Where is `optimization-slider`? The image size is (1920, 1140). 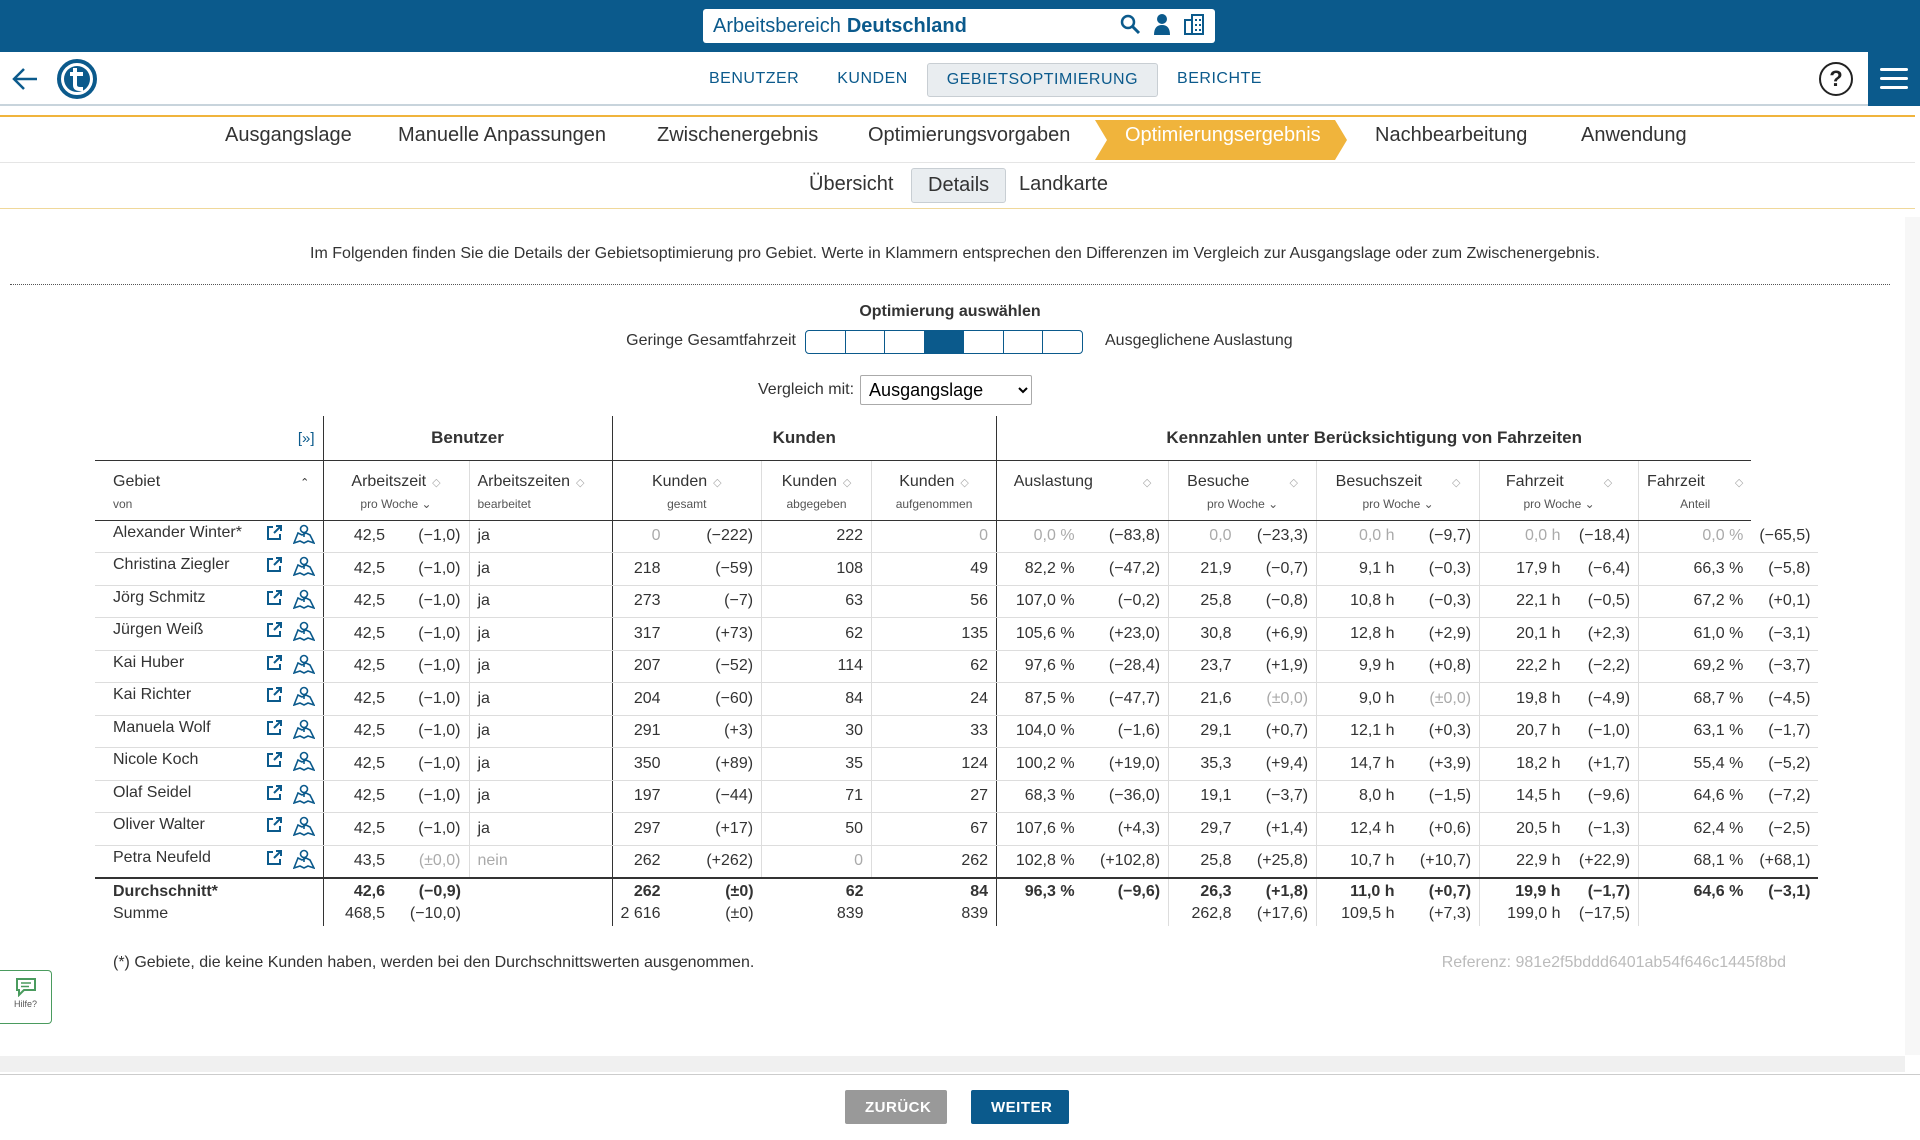 optimization-slider is located at coordinates (944, 342).